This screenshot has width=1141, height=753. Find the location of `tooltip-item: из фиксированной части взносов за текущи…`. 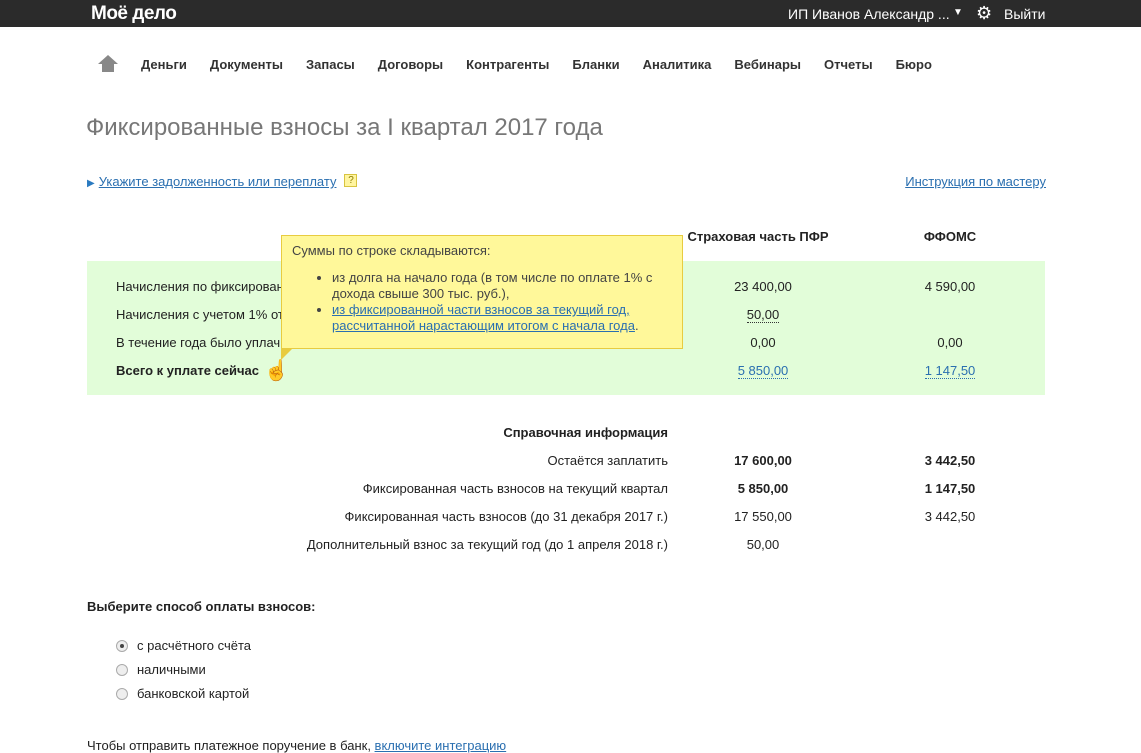

tooltip-item: из фиксированной части взносов за текущи… is located at coordinates (502, 318).